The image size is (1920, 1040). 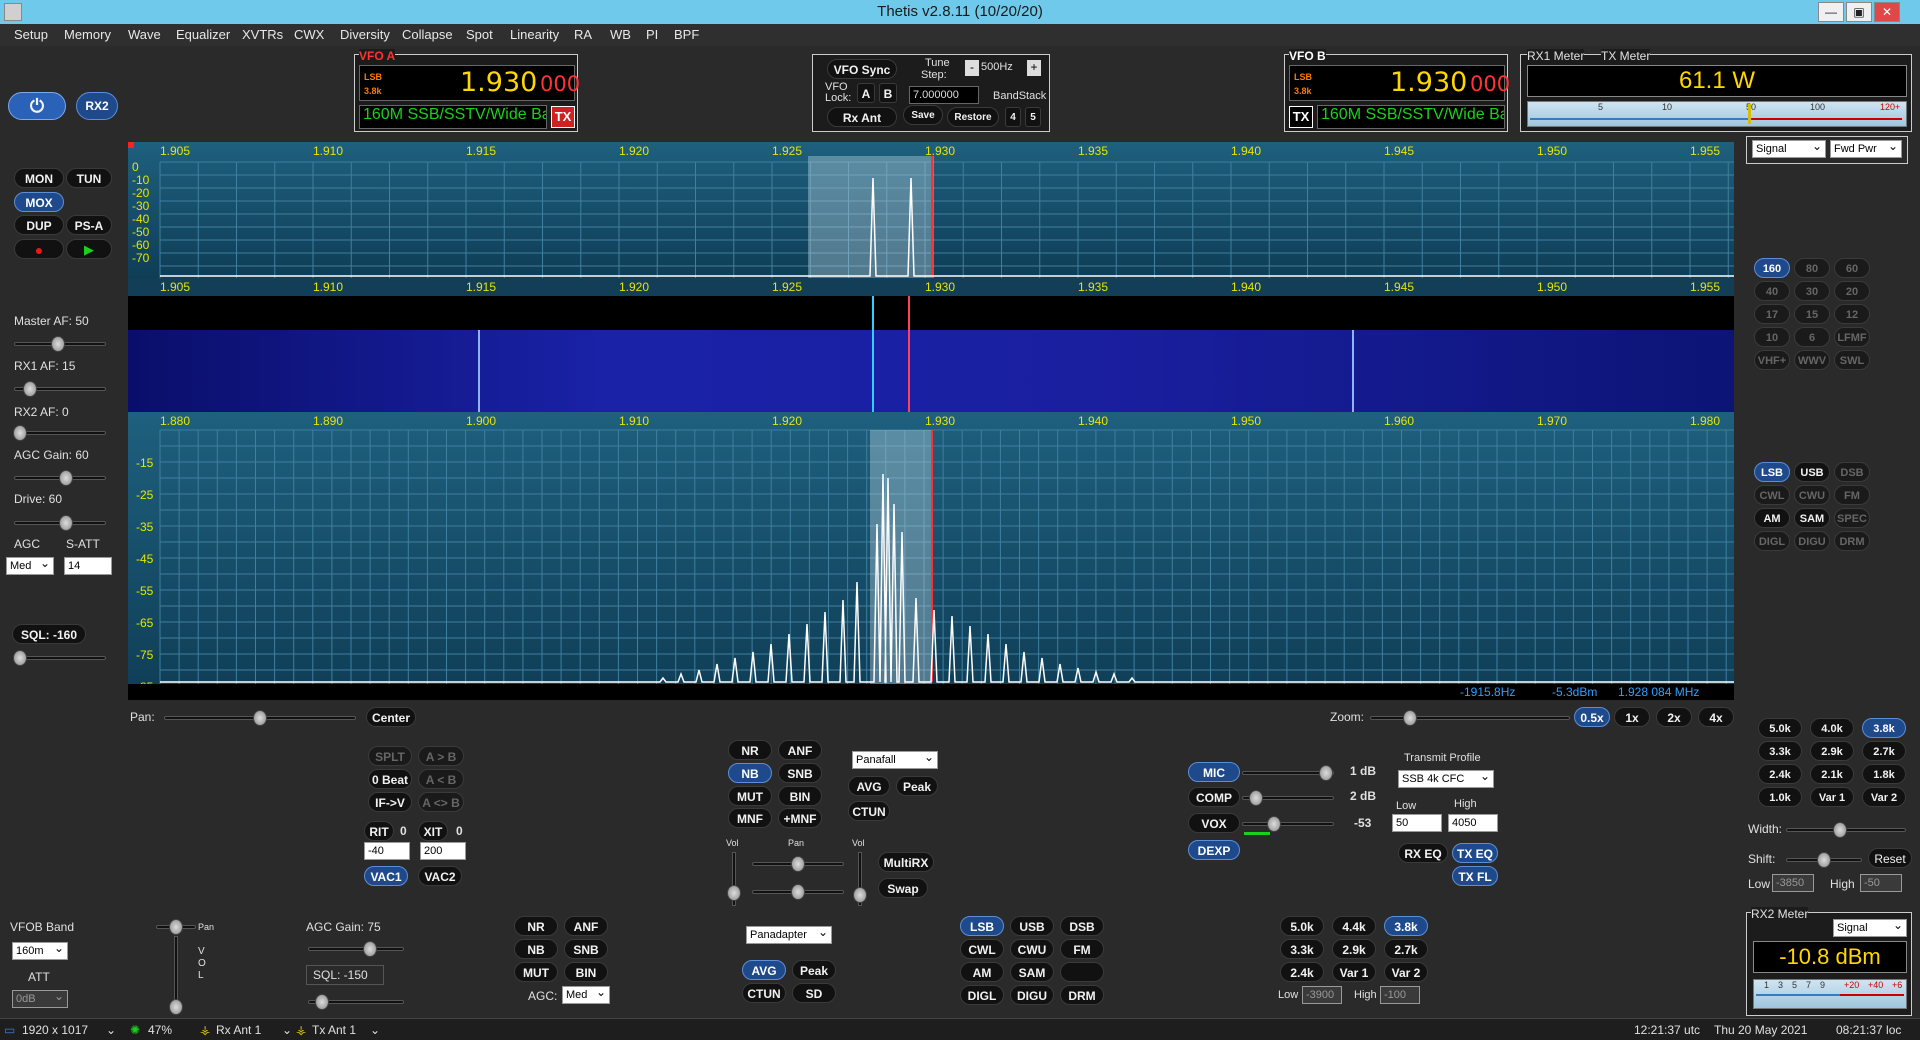 I want to click on rx2-sd-button: SD, so click(x=814, y=993).